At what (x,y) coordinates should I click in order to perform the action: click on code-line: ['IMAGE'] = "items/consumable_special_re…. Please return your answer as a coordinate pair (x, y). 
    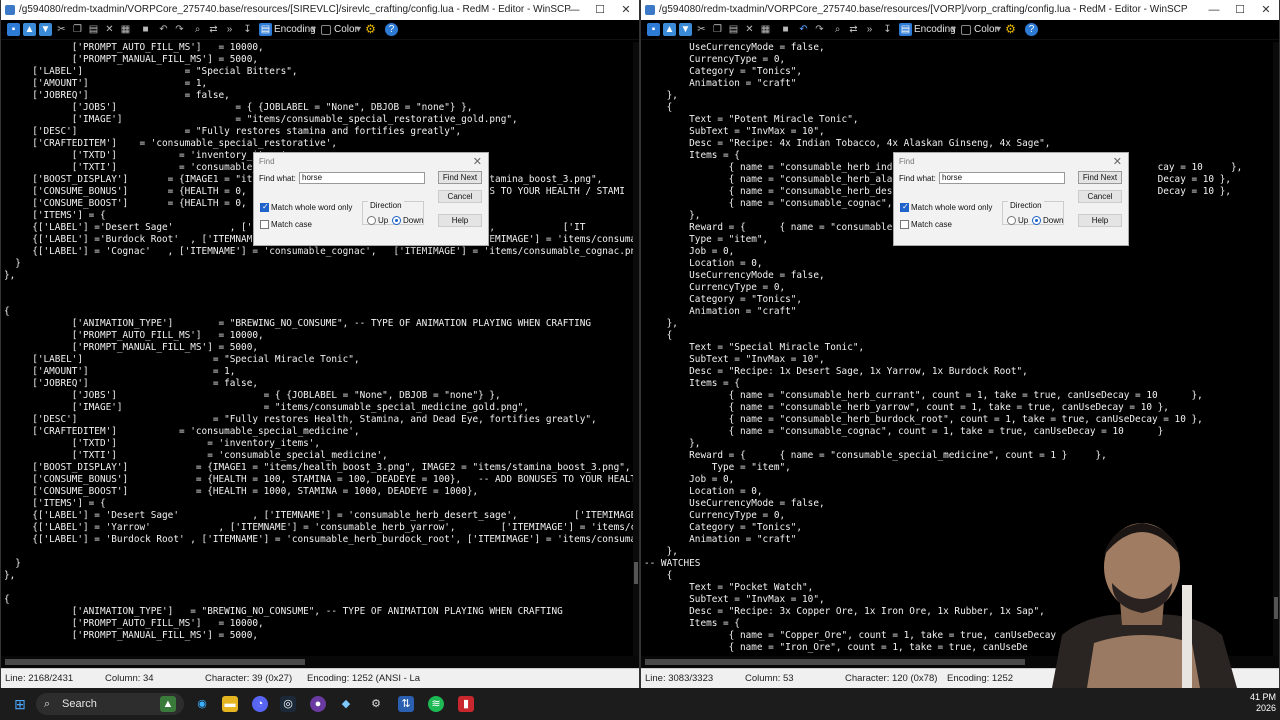
    Looking at the image, I should click on (318, 120).